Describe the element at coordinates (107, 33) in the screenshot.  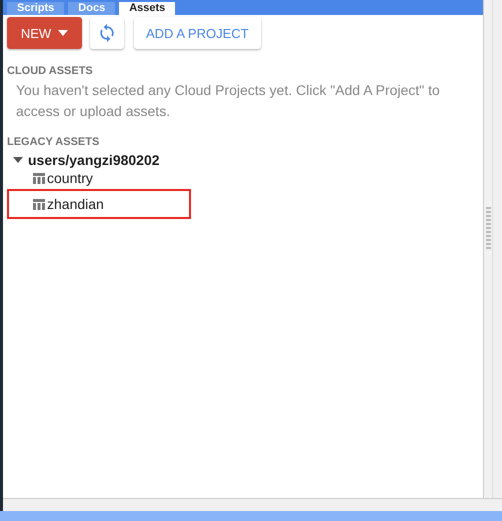
I see `refresh-button` at that location.